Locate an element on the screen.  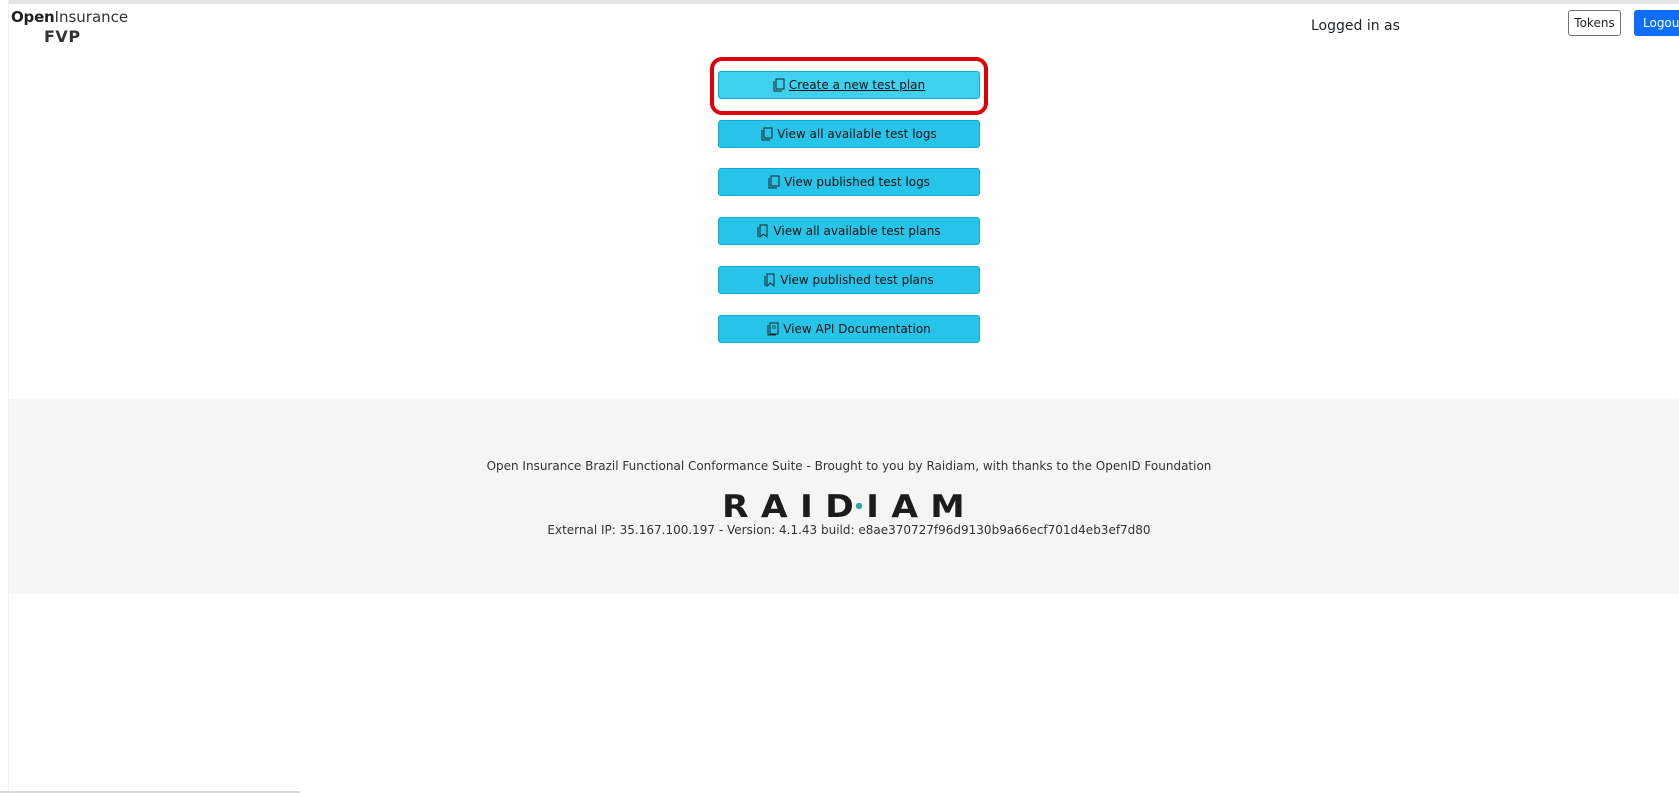
view-all-test-logs-label: View all available test logs is located at coordinates (857, 134).